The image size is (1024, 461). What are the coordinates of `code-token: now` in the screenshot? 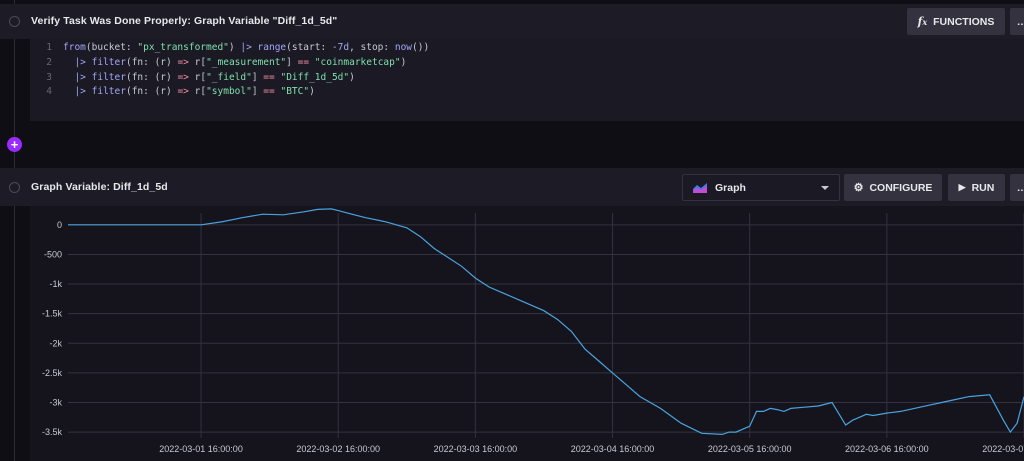 It's located at (403, 47).